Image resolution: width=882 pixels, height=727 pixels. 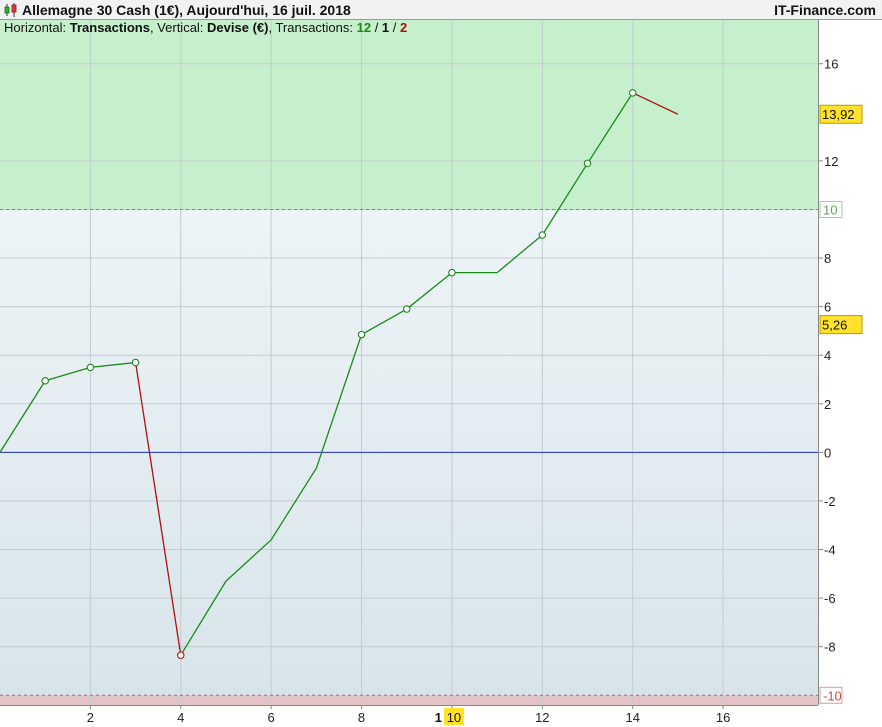 I want to click on horizontal-value: Transactions, so click(x=109, y=27).